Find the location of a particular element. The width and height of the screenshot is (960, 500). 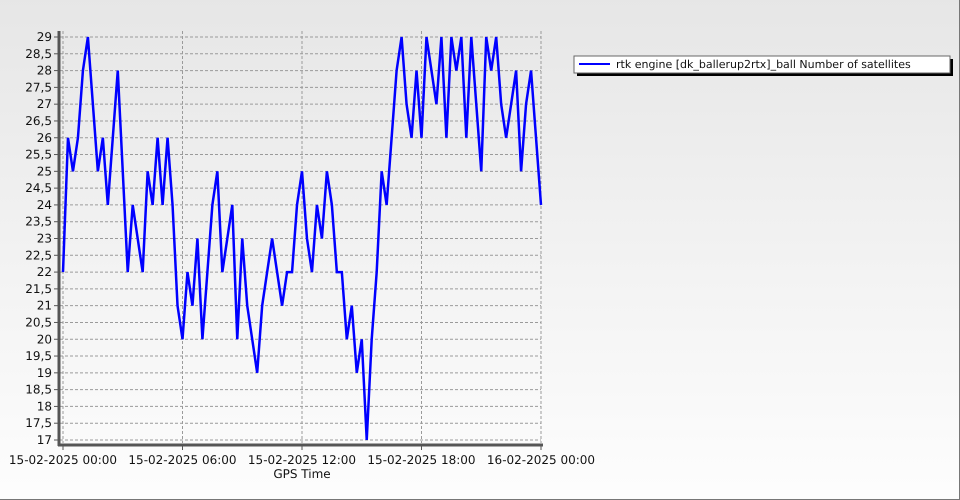

axis-tick-label: 27,5 is located at coordinates (38, 87).